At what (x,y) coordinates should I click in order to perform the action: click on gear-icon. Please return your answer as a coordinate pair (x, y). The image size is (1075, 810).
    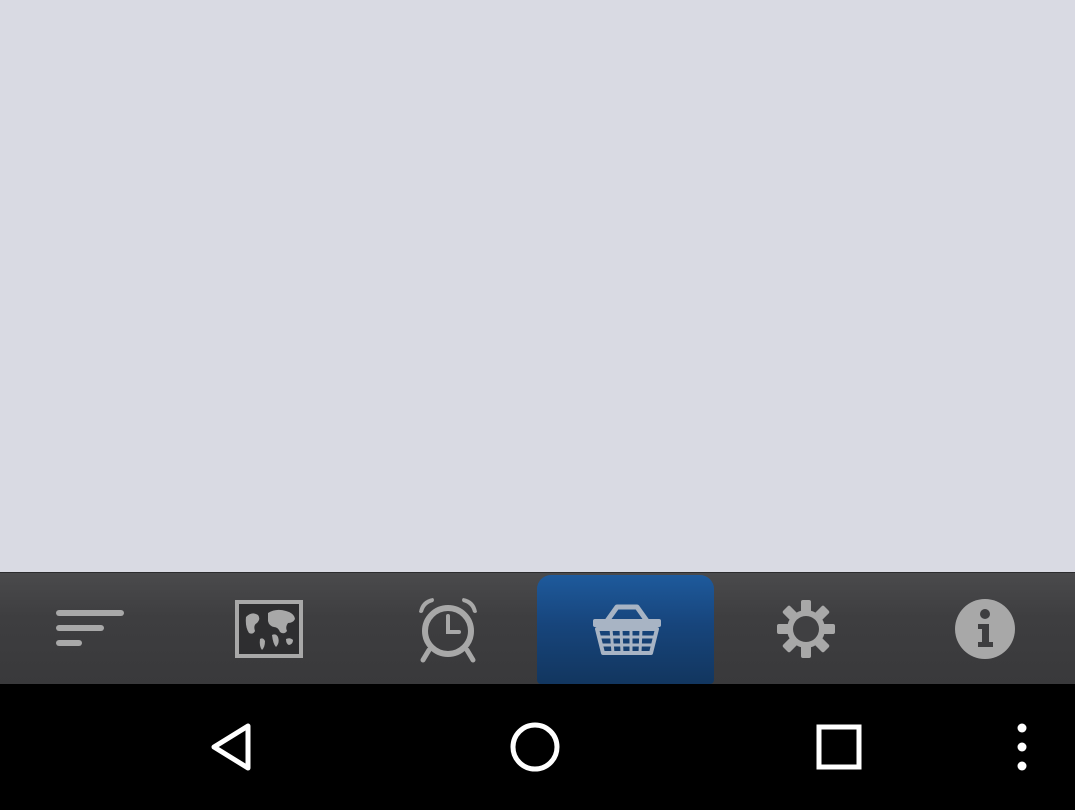
    Looking at the image, I should click on (805, 628).